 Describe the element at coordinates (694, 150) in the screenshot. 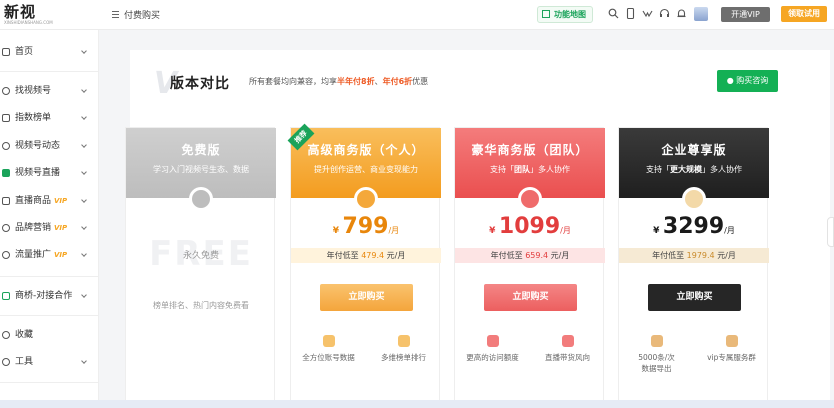

I see `plan-name: 企业尊享版` at that location.